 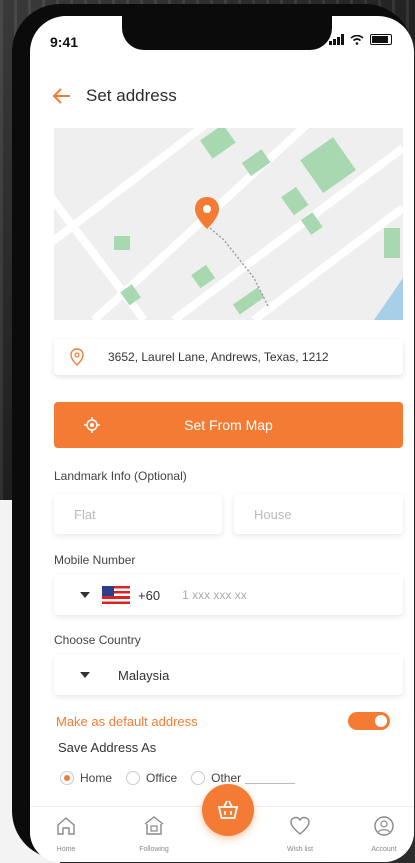 What do you see at coordinates (381, 39) in the screenshot?
I see `battery-icon` at bounding box center [381, 39].